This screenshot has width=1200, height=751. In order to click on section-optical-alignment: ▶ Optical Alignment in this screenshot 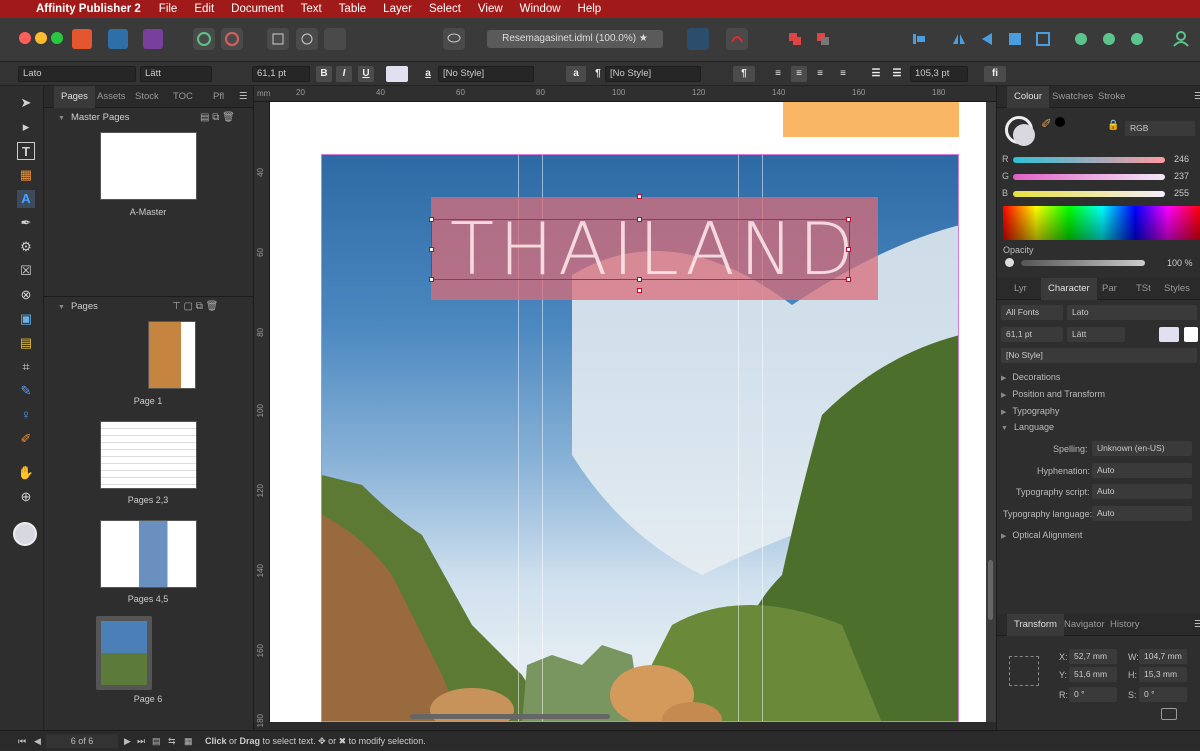, I will do `click(1041, 535)`.